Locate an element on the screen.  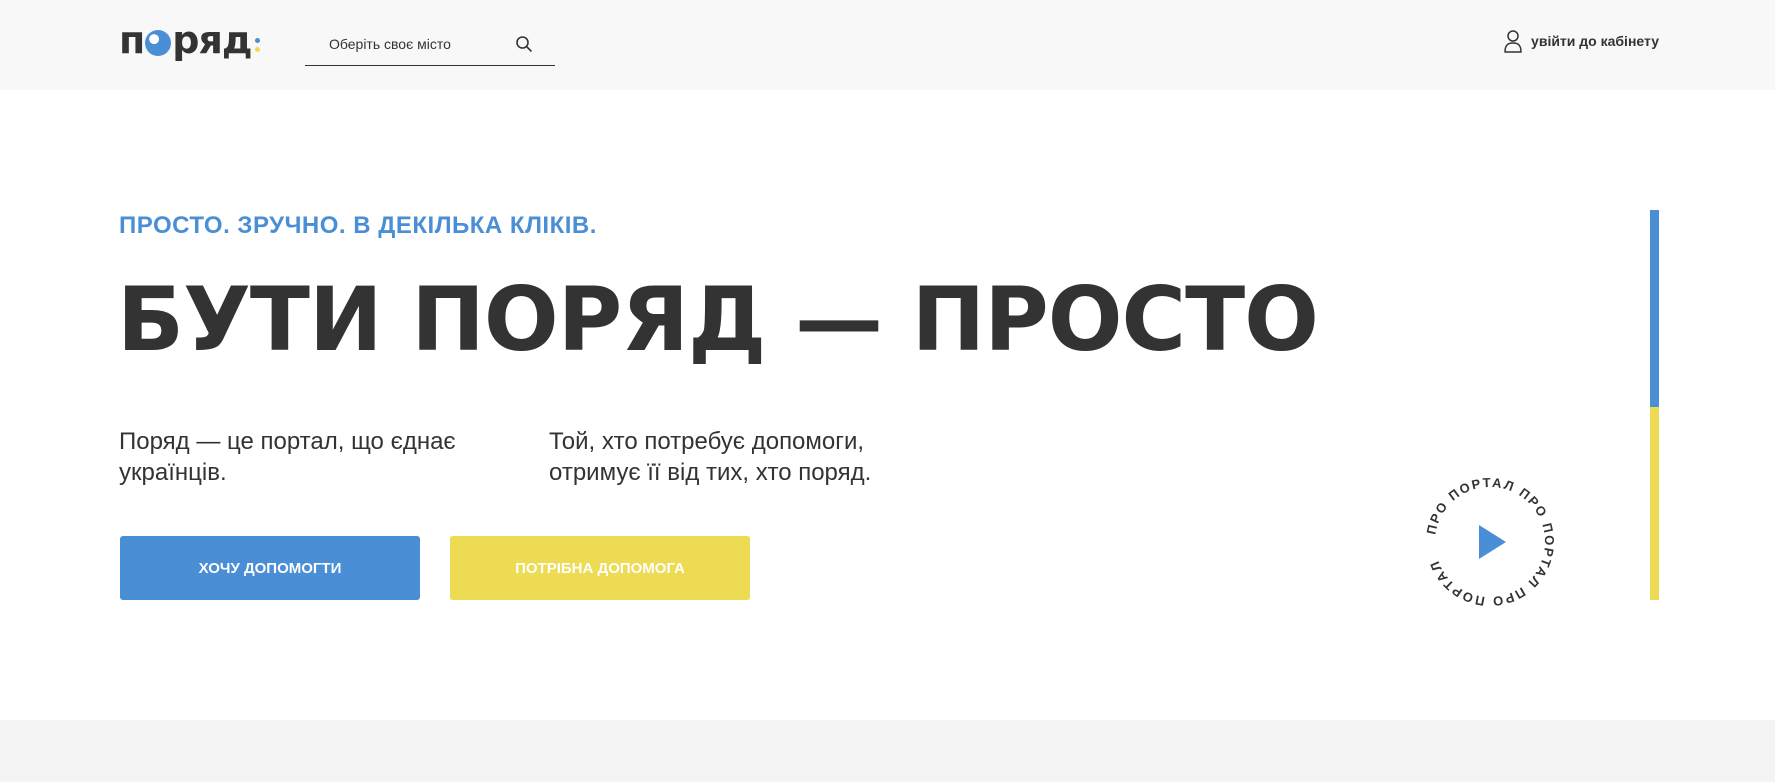
logo-dot-blue is located at coordinates (257, 40).